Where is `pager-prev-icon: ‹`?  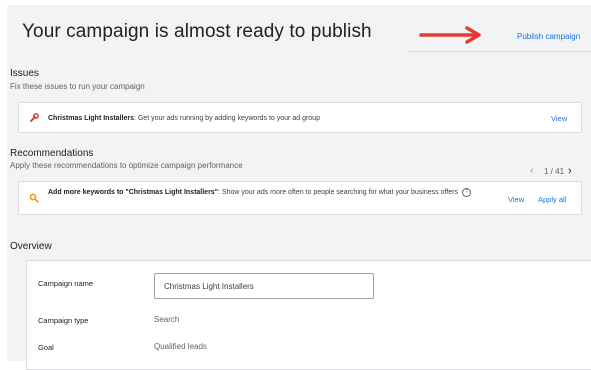
pager-prev-icon: ‹ is located at coordinates (532, 171).